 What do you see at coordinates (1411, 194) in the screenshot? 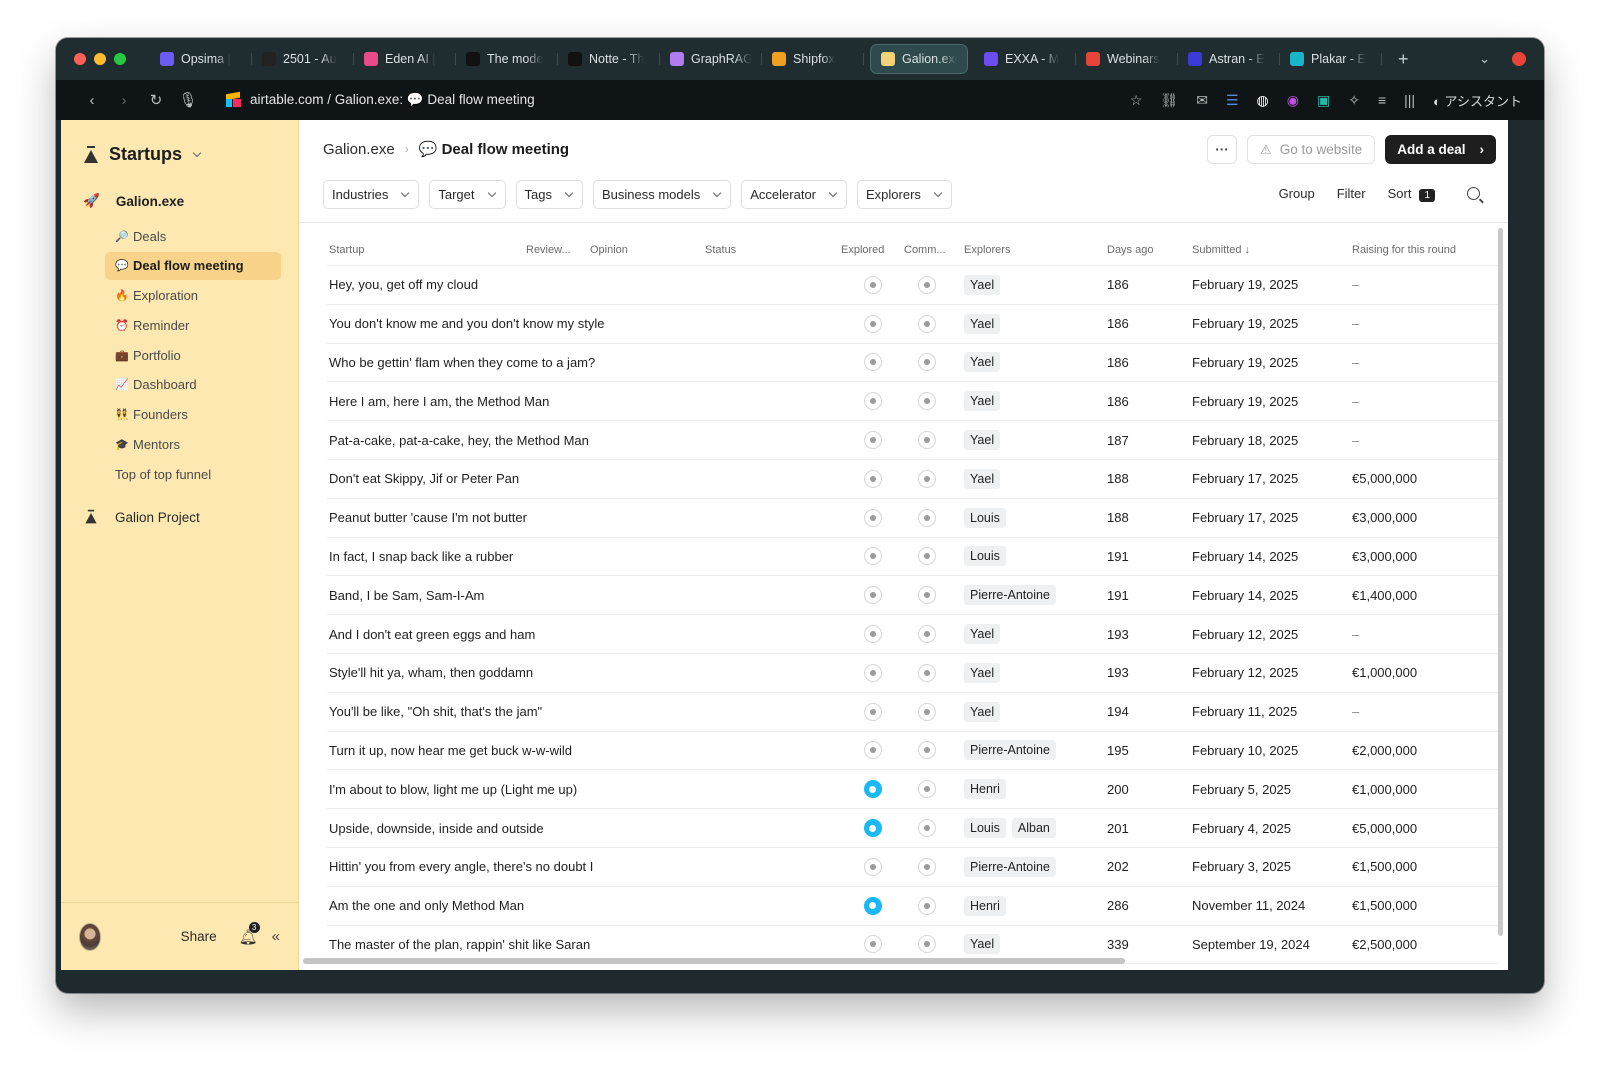
I see `sort-button: Sort 1` at bounding box center [1411, 194].